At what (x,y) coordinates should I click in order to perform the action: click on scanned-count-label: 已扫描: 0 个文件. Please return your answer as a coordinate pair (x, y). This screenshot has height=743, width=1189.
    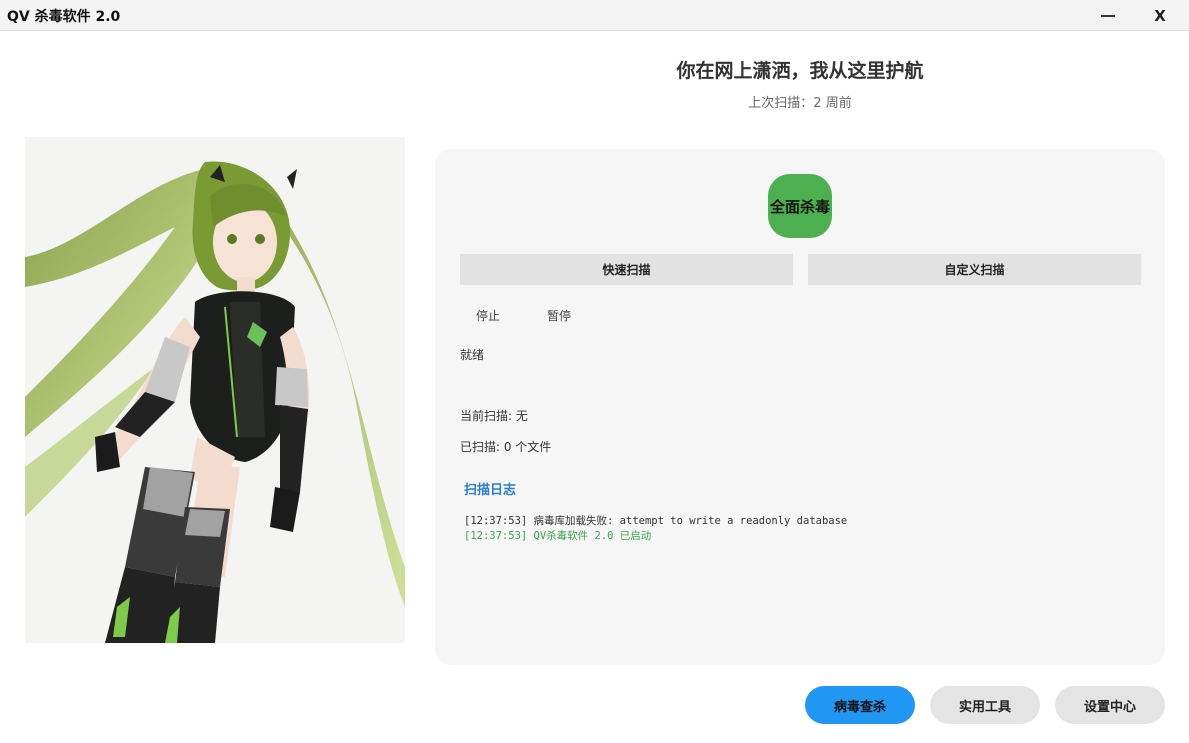
    Looking at the image, I should click on (506, 447).